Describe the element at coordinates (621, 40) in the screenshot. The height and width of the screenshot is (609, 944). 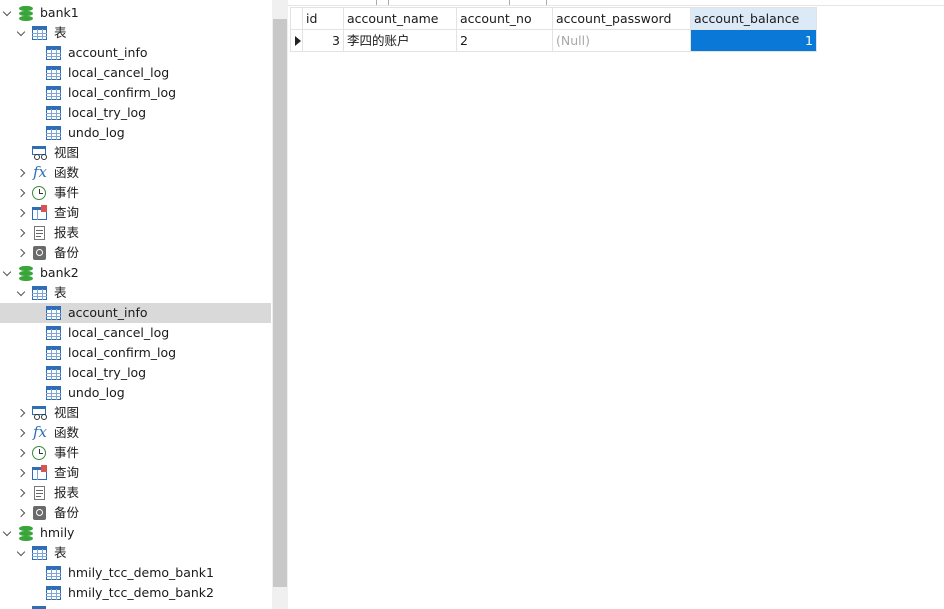
I see `cell-account-password: (Null)` at that location.